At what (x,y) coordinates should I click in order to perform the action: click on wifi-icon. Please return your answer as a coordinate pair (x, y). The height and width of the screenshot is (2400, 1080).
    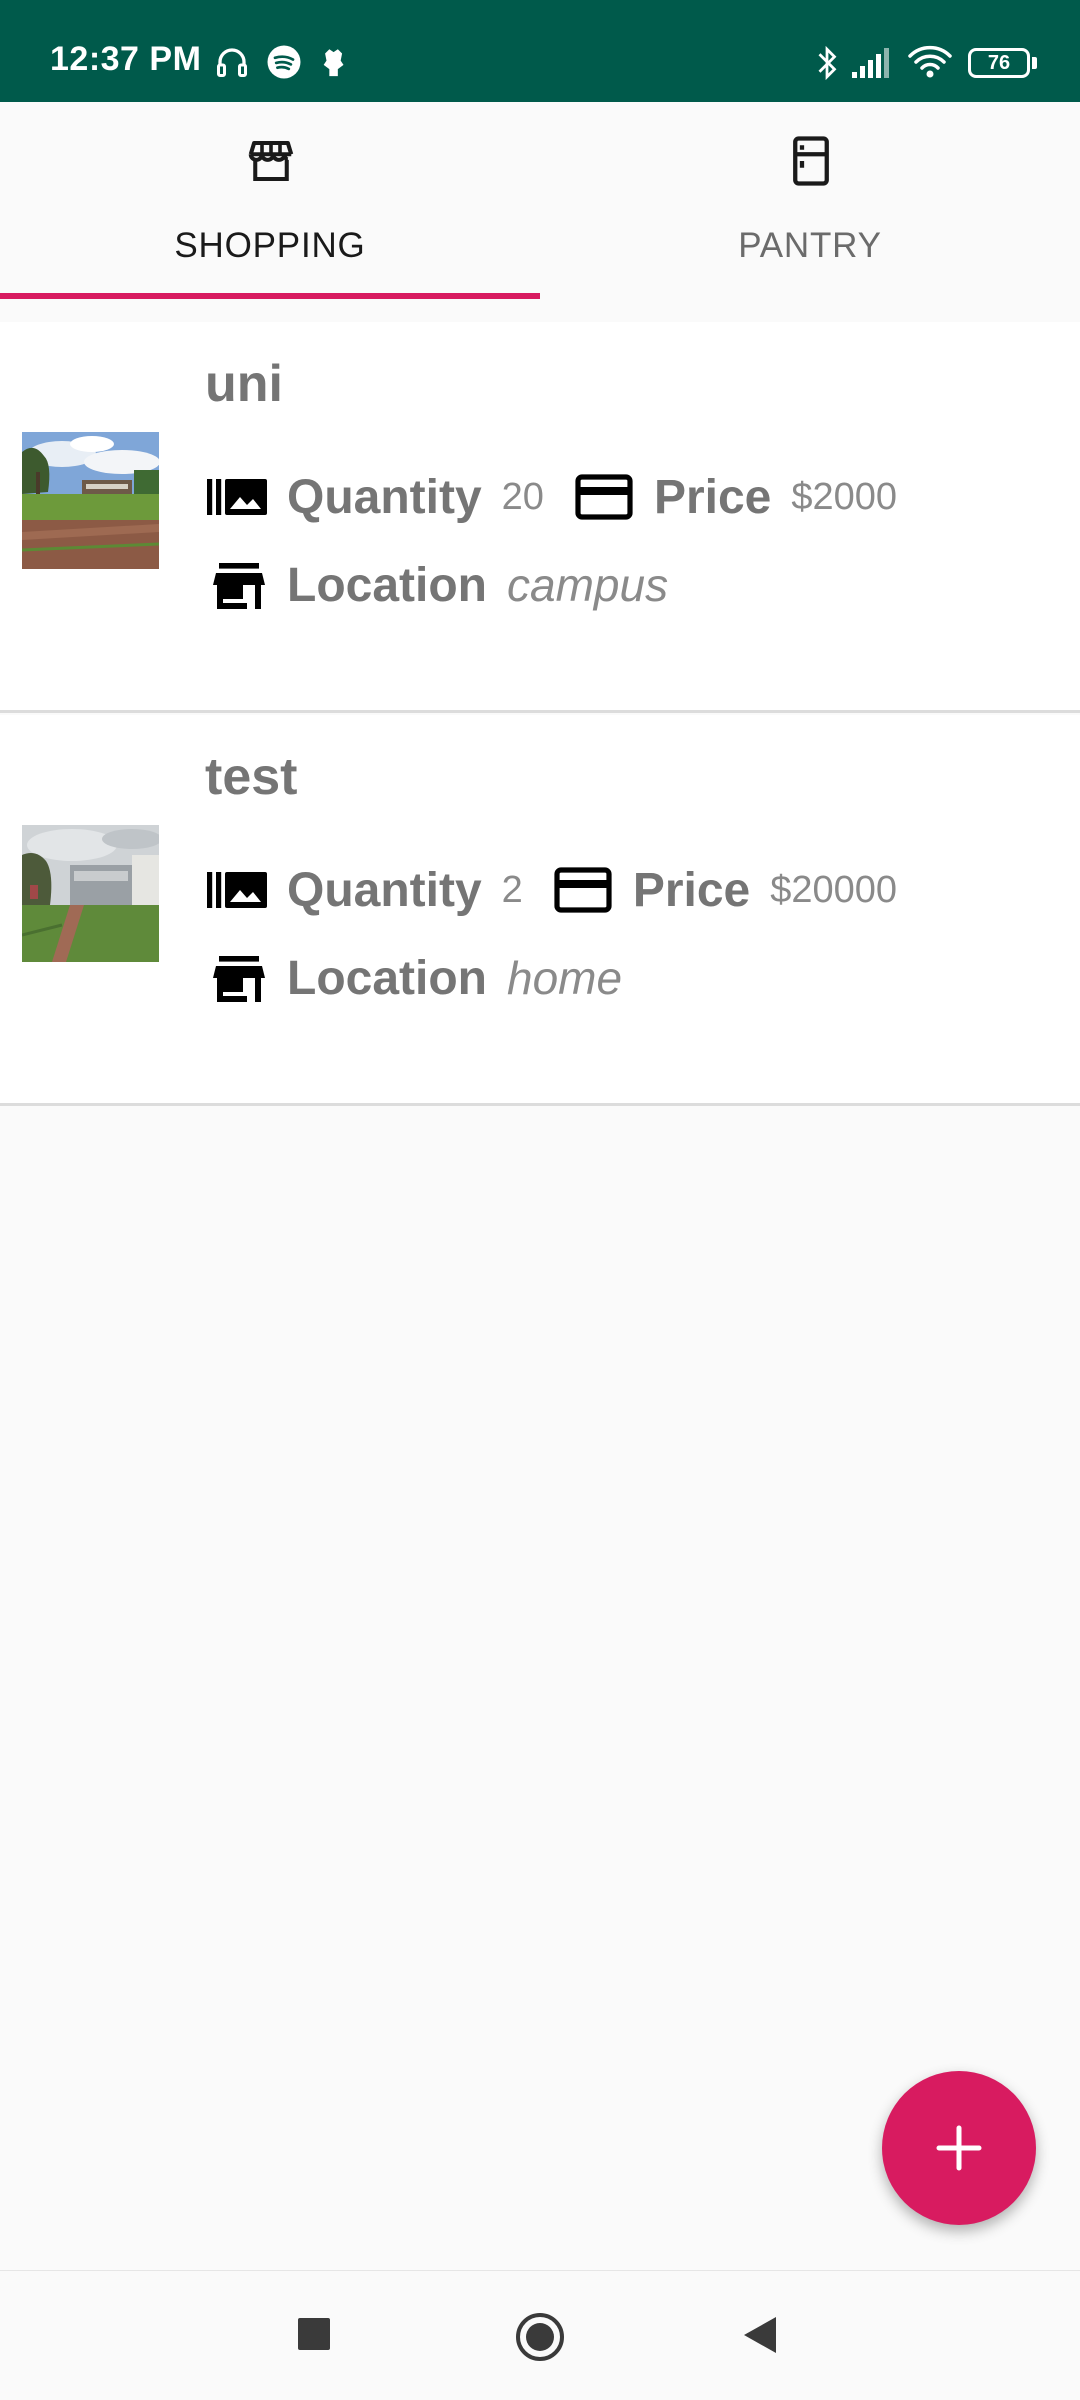
    Looking at the image, I should click on (930, 64).